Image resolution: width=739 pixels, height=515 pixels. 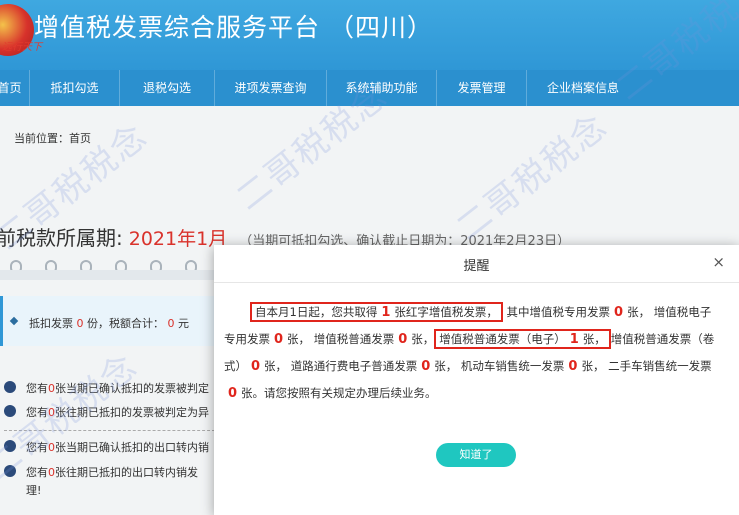 I want to click on nav-deduction-select: 抵扣勾选, so click(x=75, y=88).